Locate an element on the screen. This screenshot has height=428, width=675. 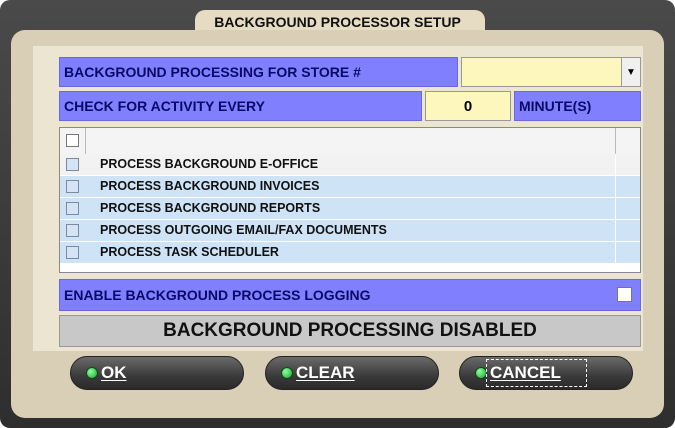
clear-button: CLEAR is located at coordinates (352, 373).